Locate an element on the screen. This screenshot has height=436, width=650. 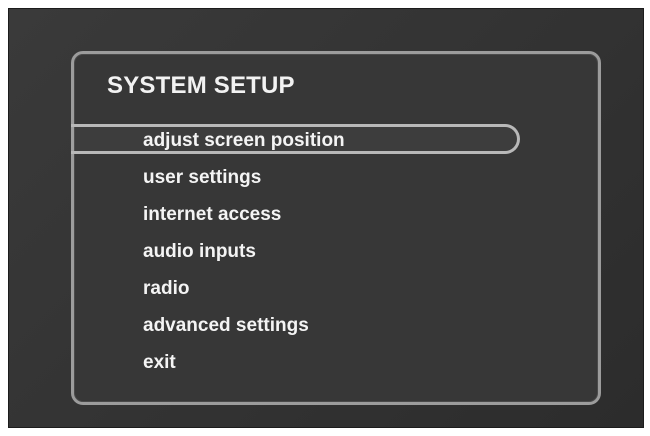
menu-item-label: internet access is located at coordinates (212, 214).